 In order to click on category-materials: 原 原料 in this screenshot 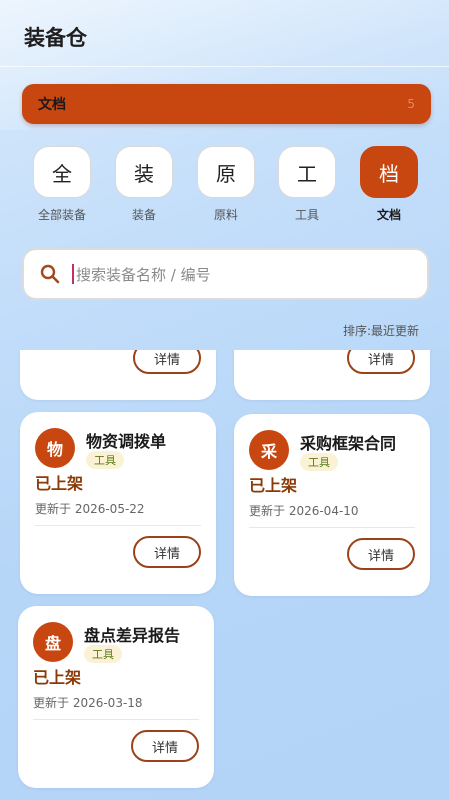, I will do `click(226, 184)`.